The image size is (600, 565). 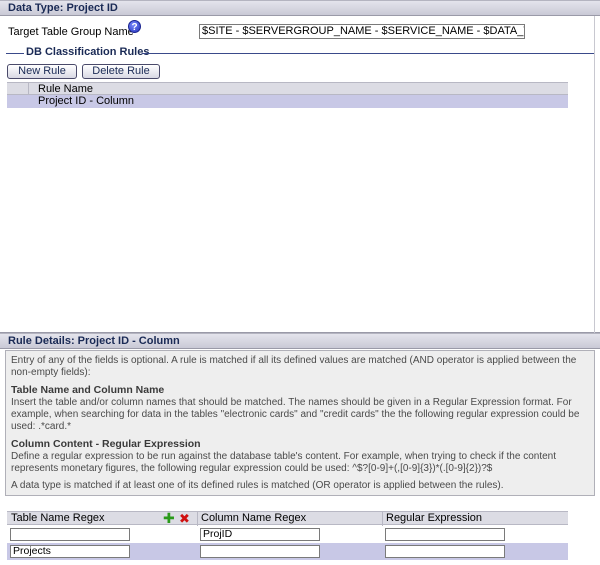 What do you see at coordinates (70, 534) in the screenshot?
I see `table-name-regex-input` at bounding box center [70, 534].